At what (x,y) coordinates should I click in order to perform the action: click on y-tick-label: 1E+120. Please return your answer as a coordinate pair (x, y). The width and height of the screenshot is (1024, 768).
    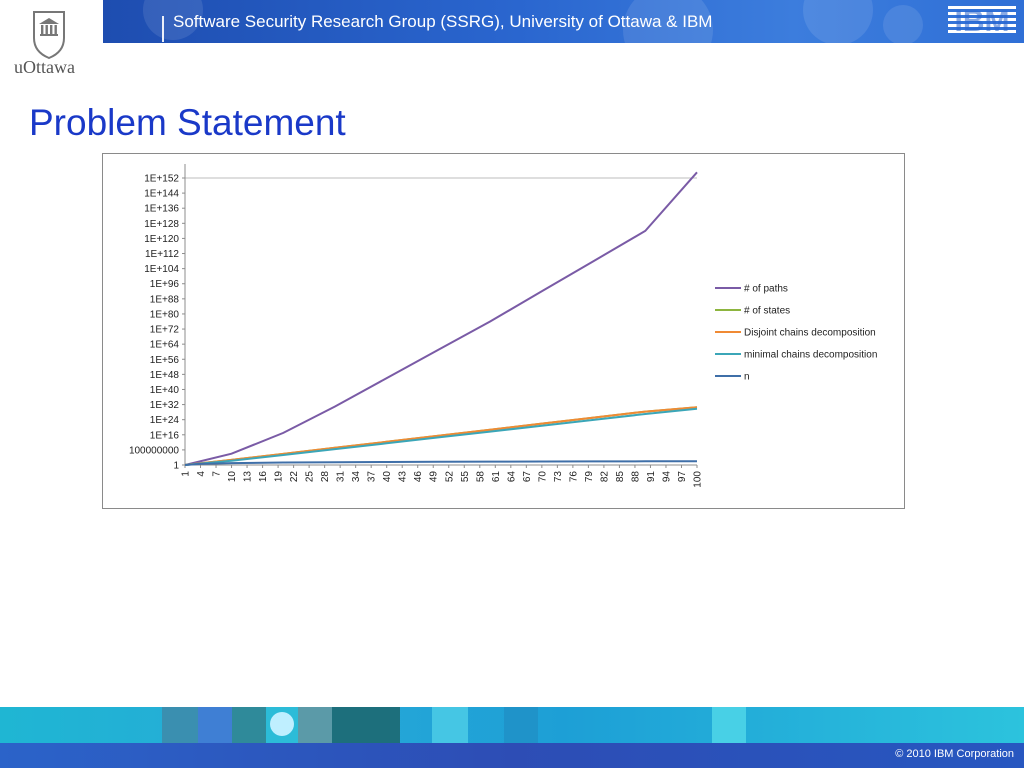
    Looking at the image, I should click on (161, 239).